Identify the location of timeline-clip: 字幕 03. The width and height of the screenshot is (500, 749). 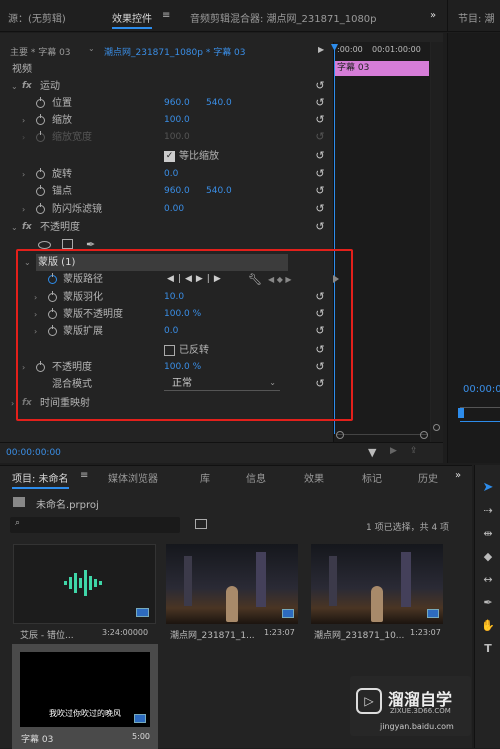
(381, 68).